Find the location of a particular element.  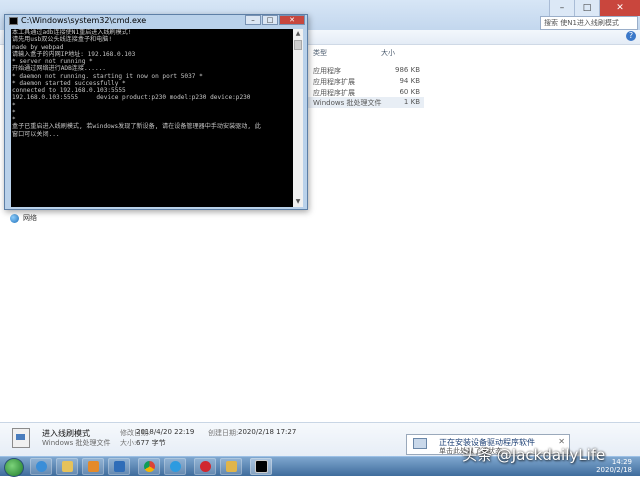

console-line: made by webpad is located at coordinates (38, 47).